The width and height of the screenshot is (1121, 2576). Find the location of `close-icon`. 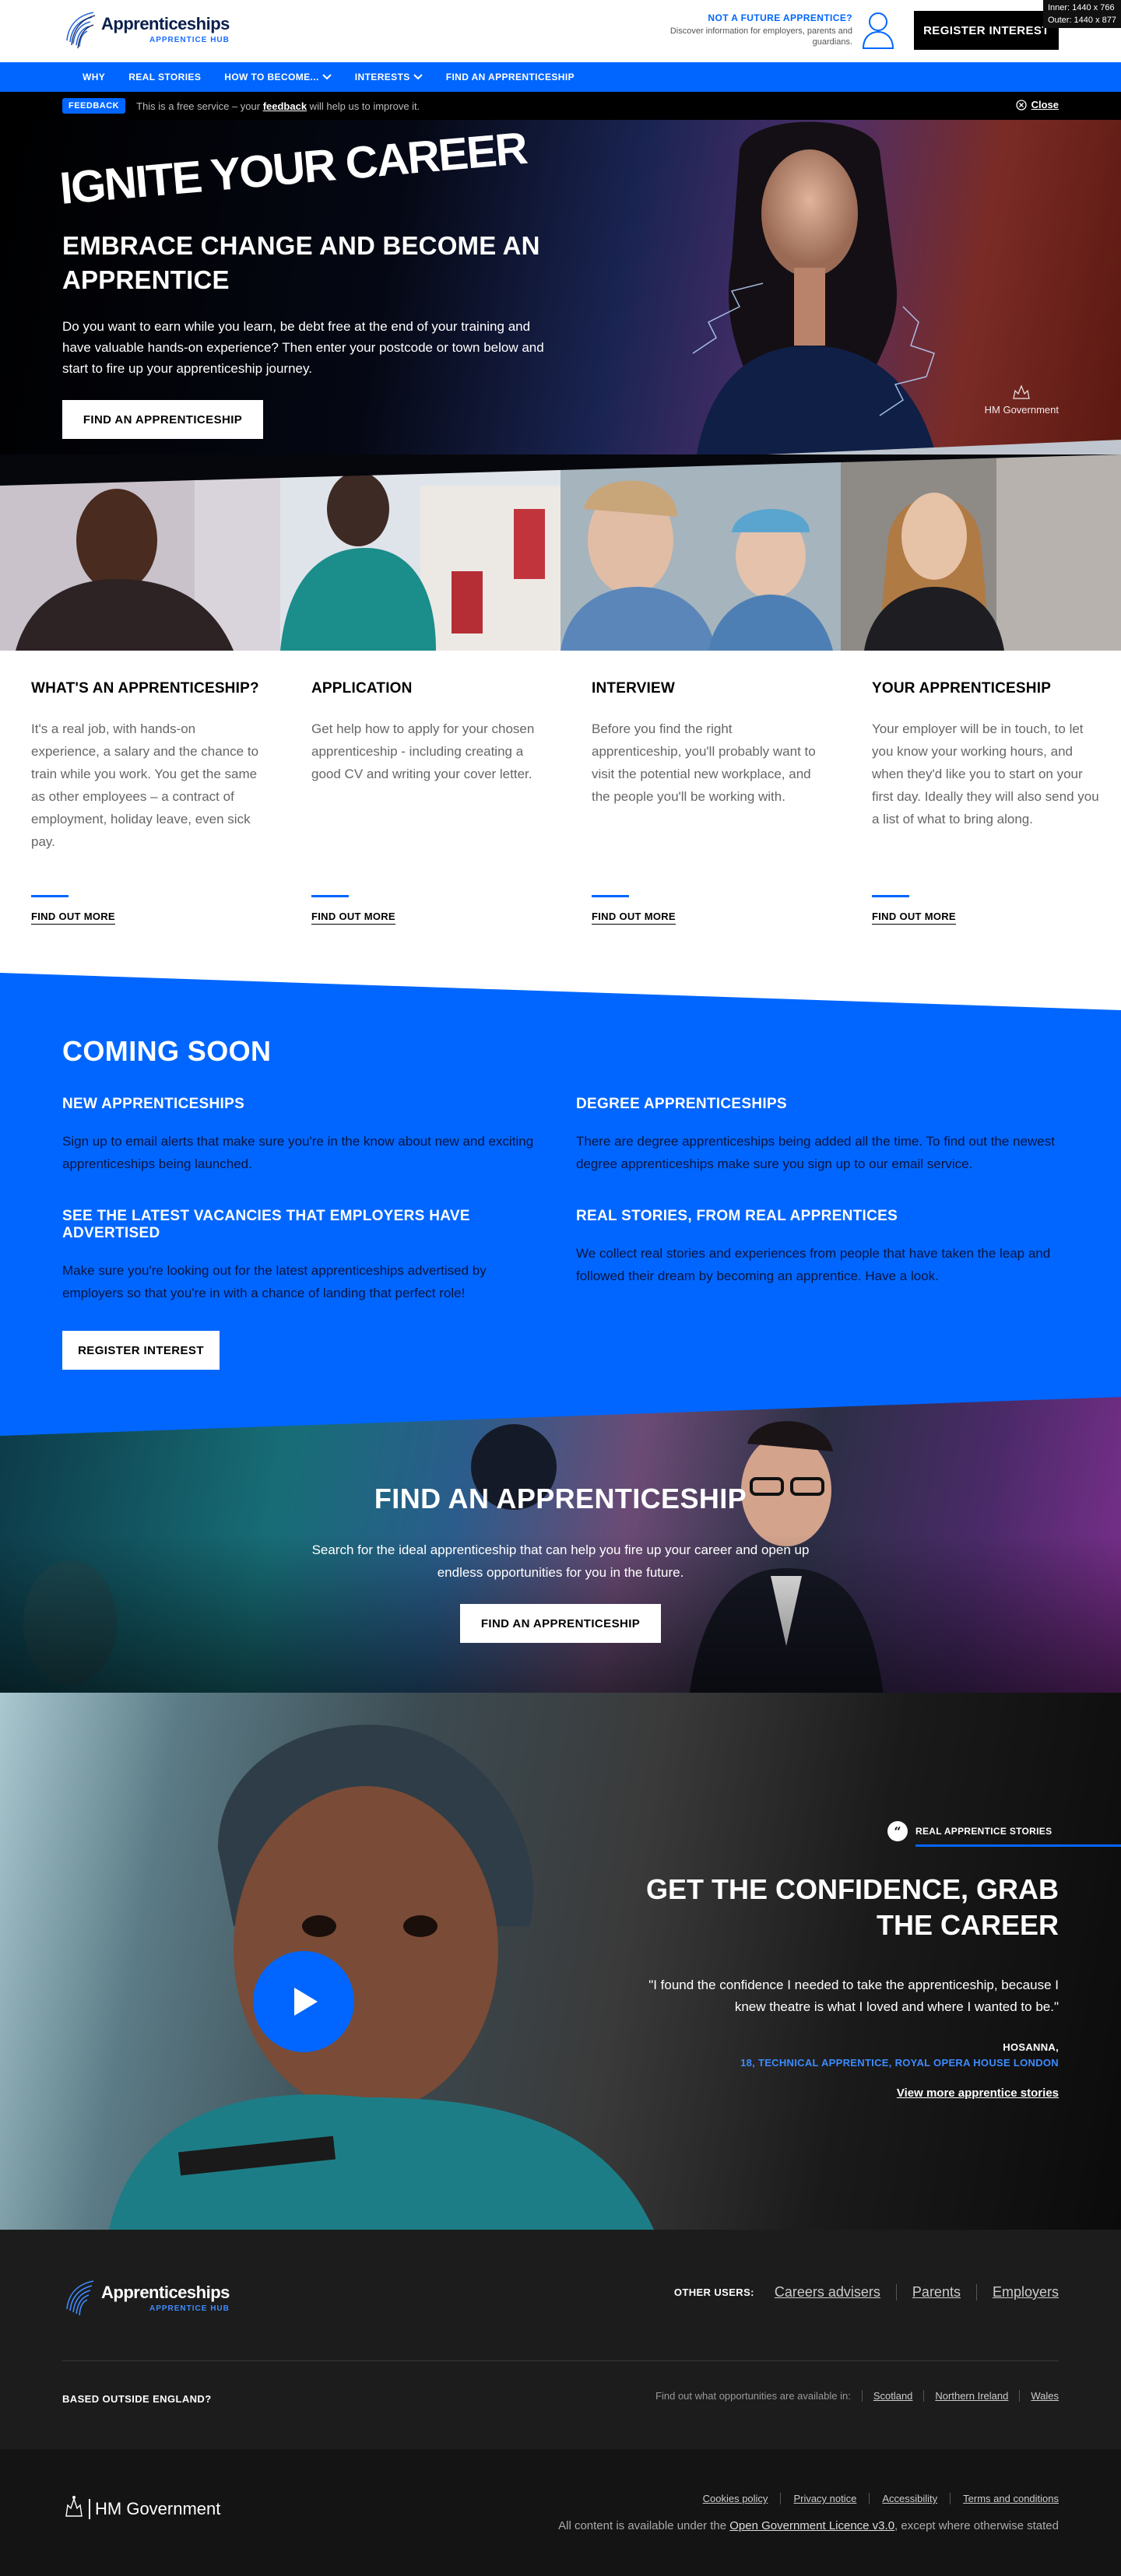

close-icon is located at coordinates (1021, 105).